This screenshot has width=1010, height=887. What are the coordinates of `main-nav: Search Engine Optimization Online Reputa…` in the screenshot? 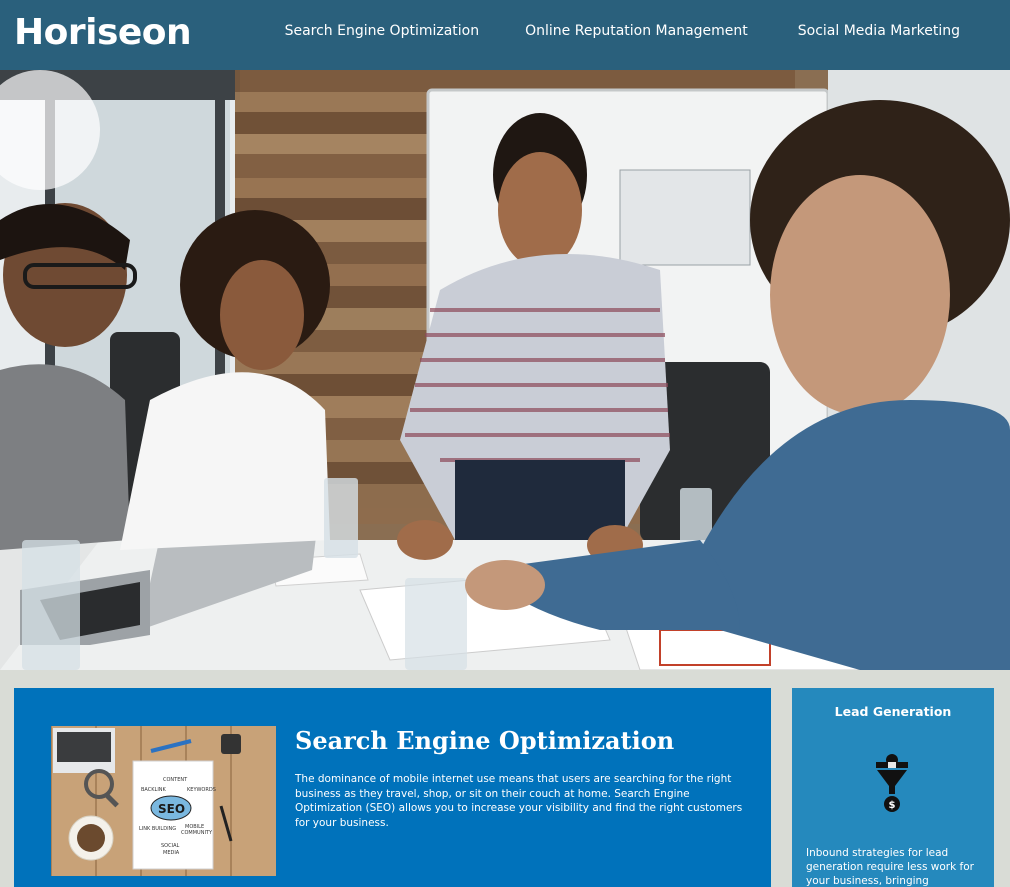 It's located at (647, 31).